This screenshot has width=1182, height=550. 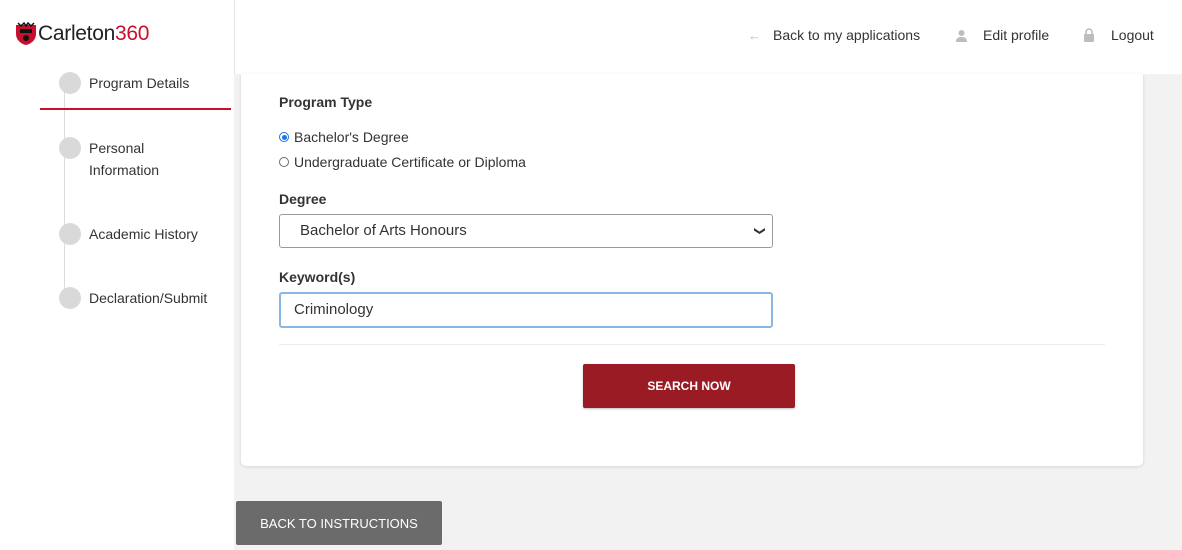 What do you see at coordinates (139, 83) in the screenshot?
I see `step-label: Program Details` at bounding box center [139, 83].